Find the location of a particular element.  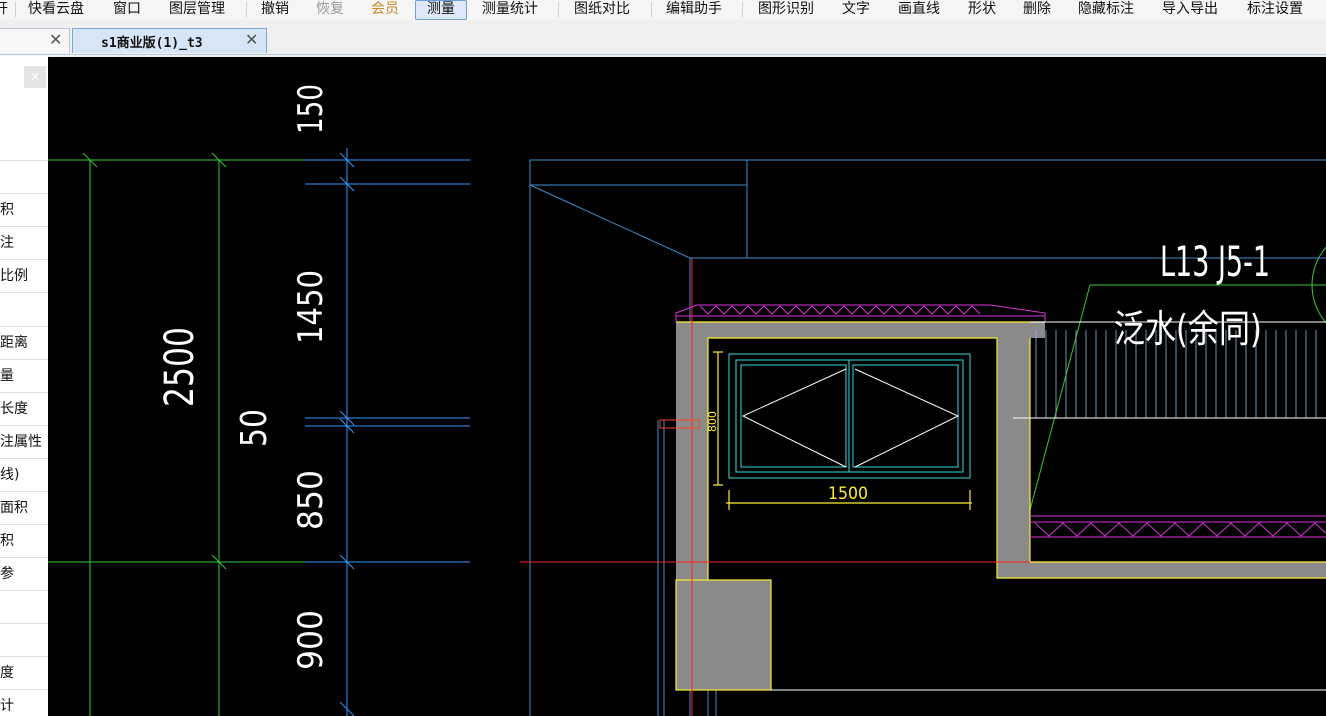

tab-active-drawing: s1商业版(1)_t3 ✕ is located at coordinates (169, 40).